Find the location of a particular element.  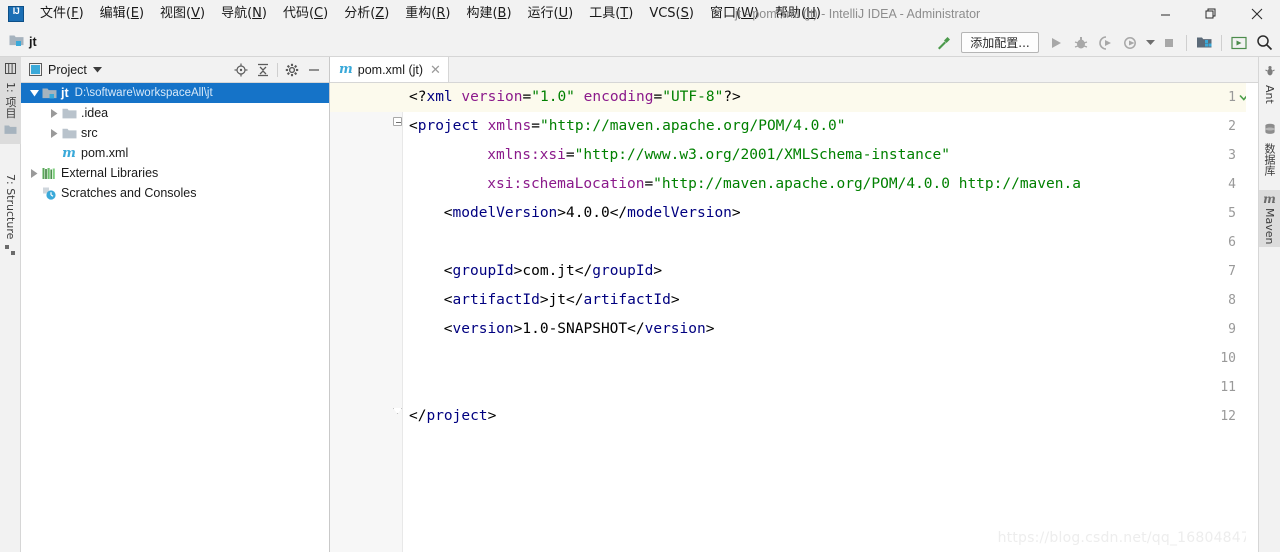

sidebar-item-maven: m Maven is located at coordinates (1269, 219).